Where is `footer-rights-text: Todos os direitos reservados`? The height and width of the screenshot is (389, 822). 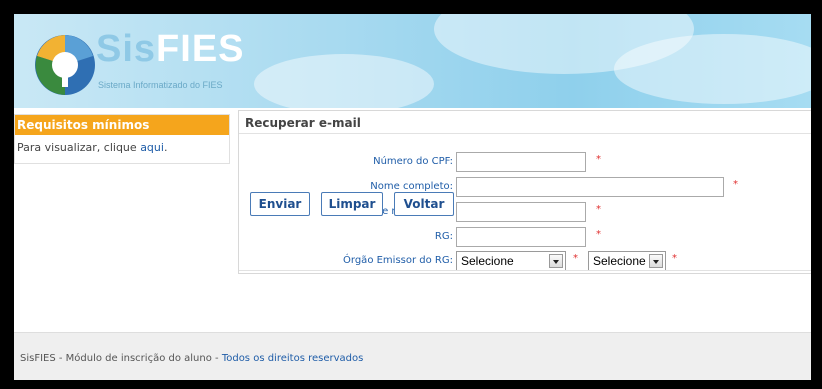 footer-rights-text: Todos os direitos reservados is located at coordinates (292, 358).